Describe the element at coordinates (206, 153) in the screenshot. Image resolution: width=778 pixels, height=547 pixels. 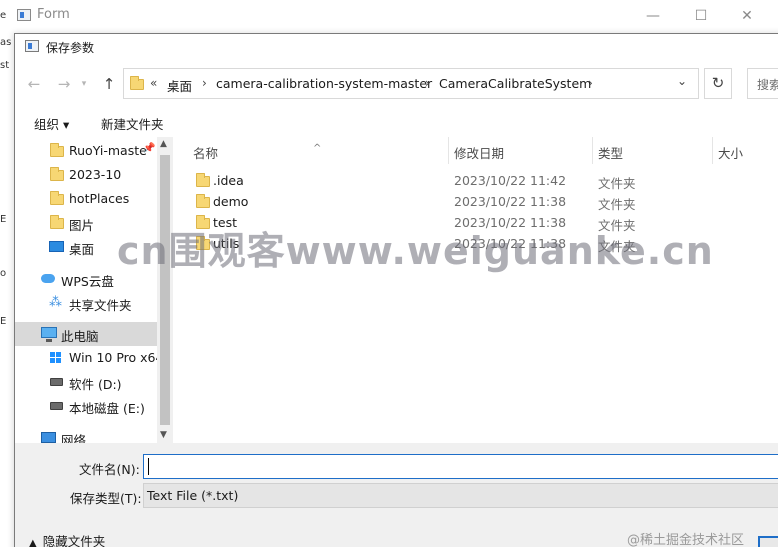
I see `column-name-label: 名称` at that location.